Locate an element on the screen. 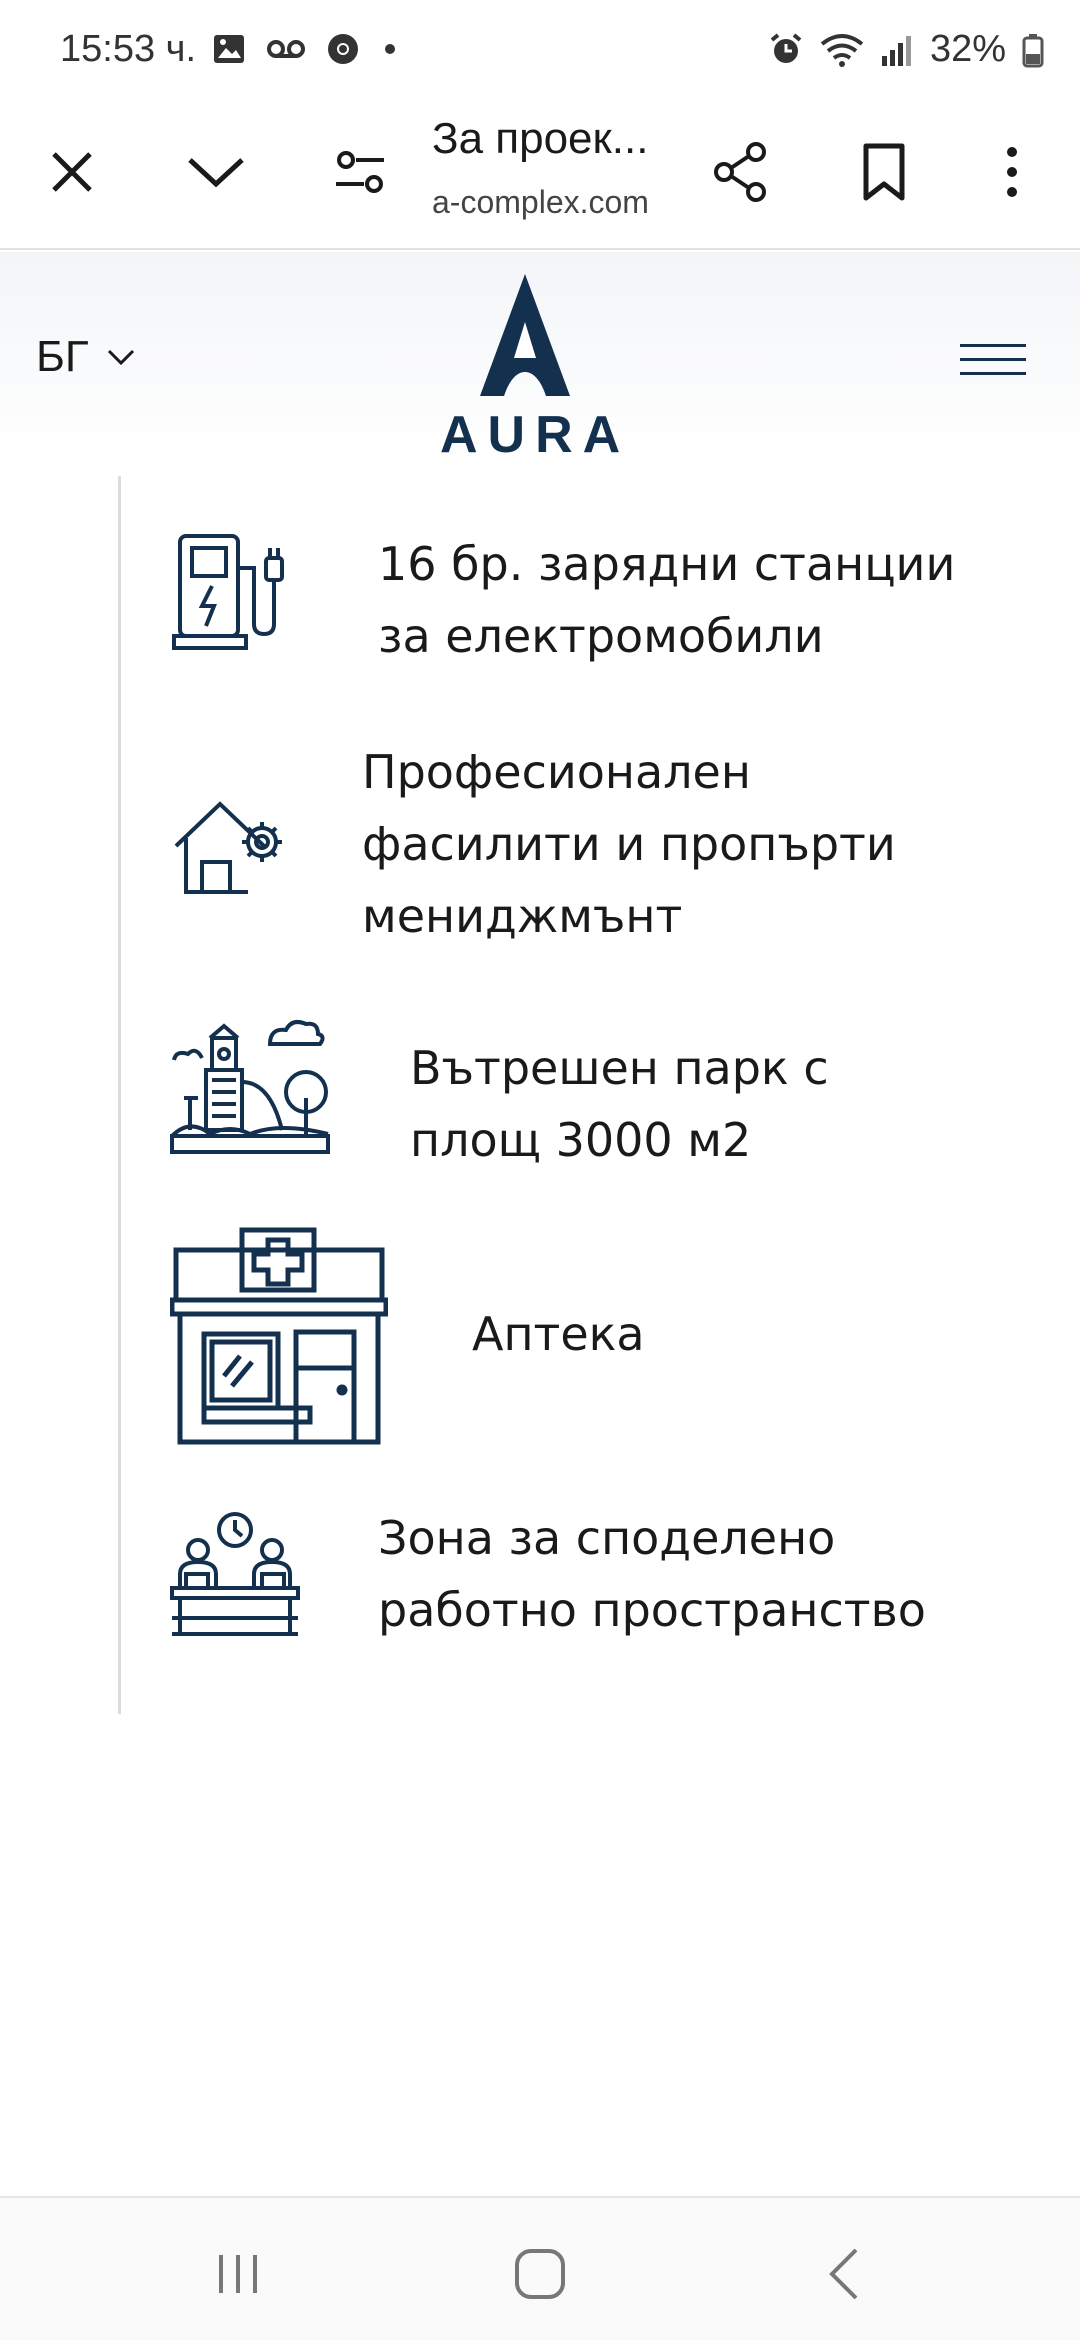 The image size is (1080, 2340). more-options-button is located at coordinates (1012, 172).